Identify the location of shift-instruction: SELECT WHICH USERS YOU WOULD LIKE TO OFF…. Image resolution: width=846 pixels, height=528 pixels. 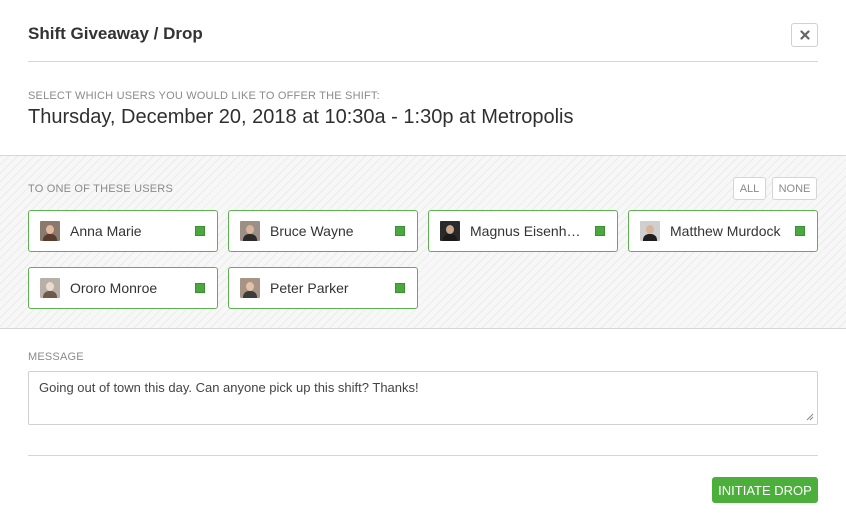
(204, 96).